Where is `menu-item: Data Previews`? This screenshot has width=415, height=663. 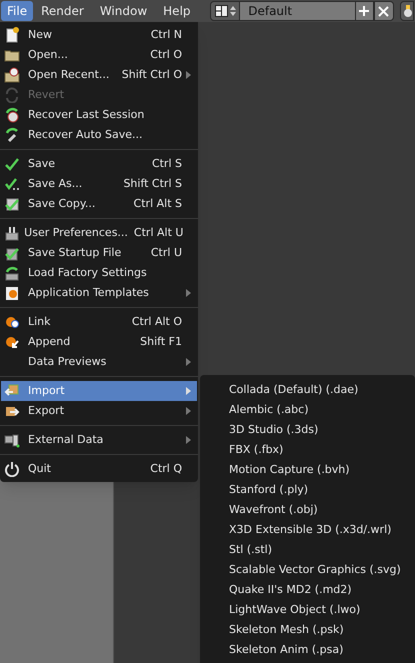 menu-item: Data Previews is located at coordinates (99, 362).